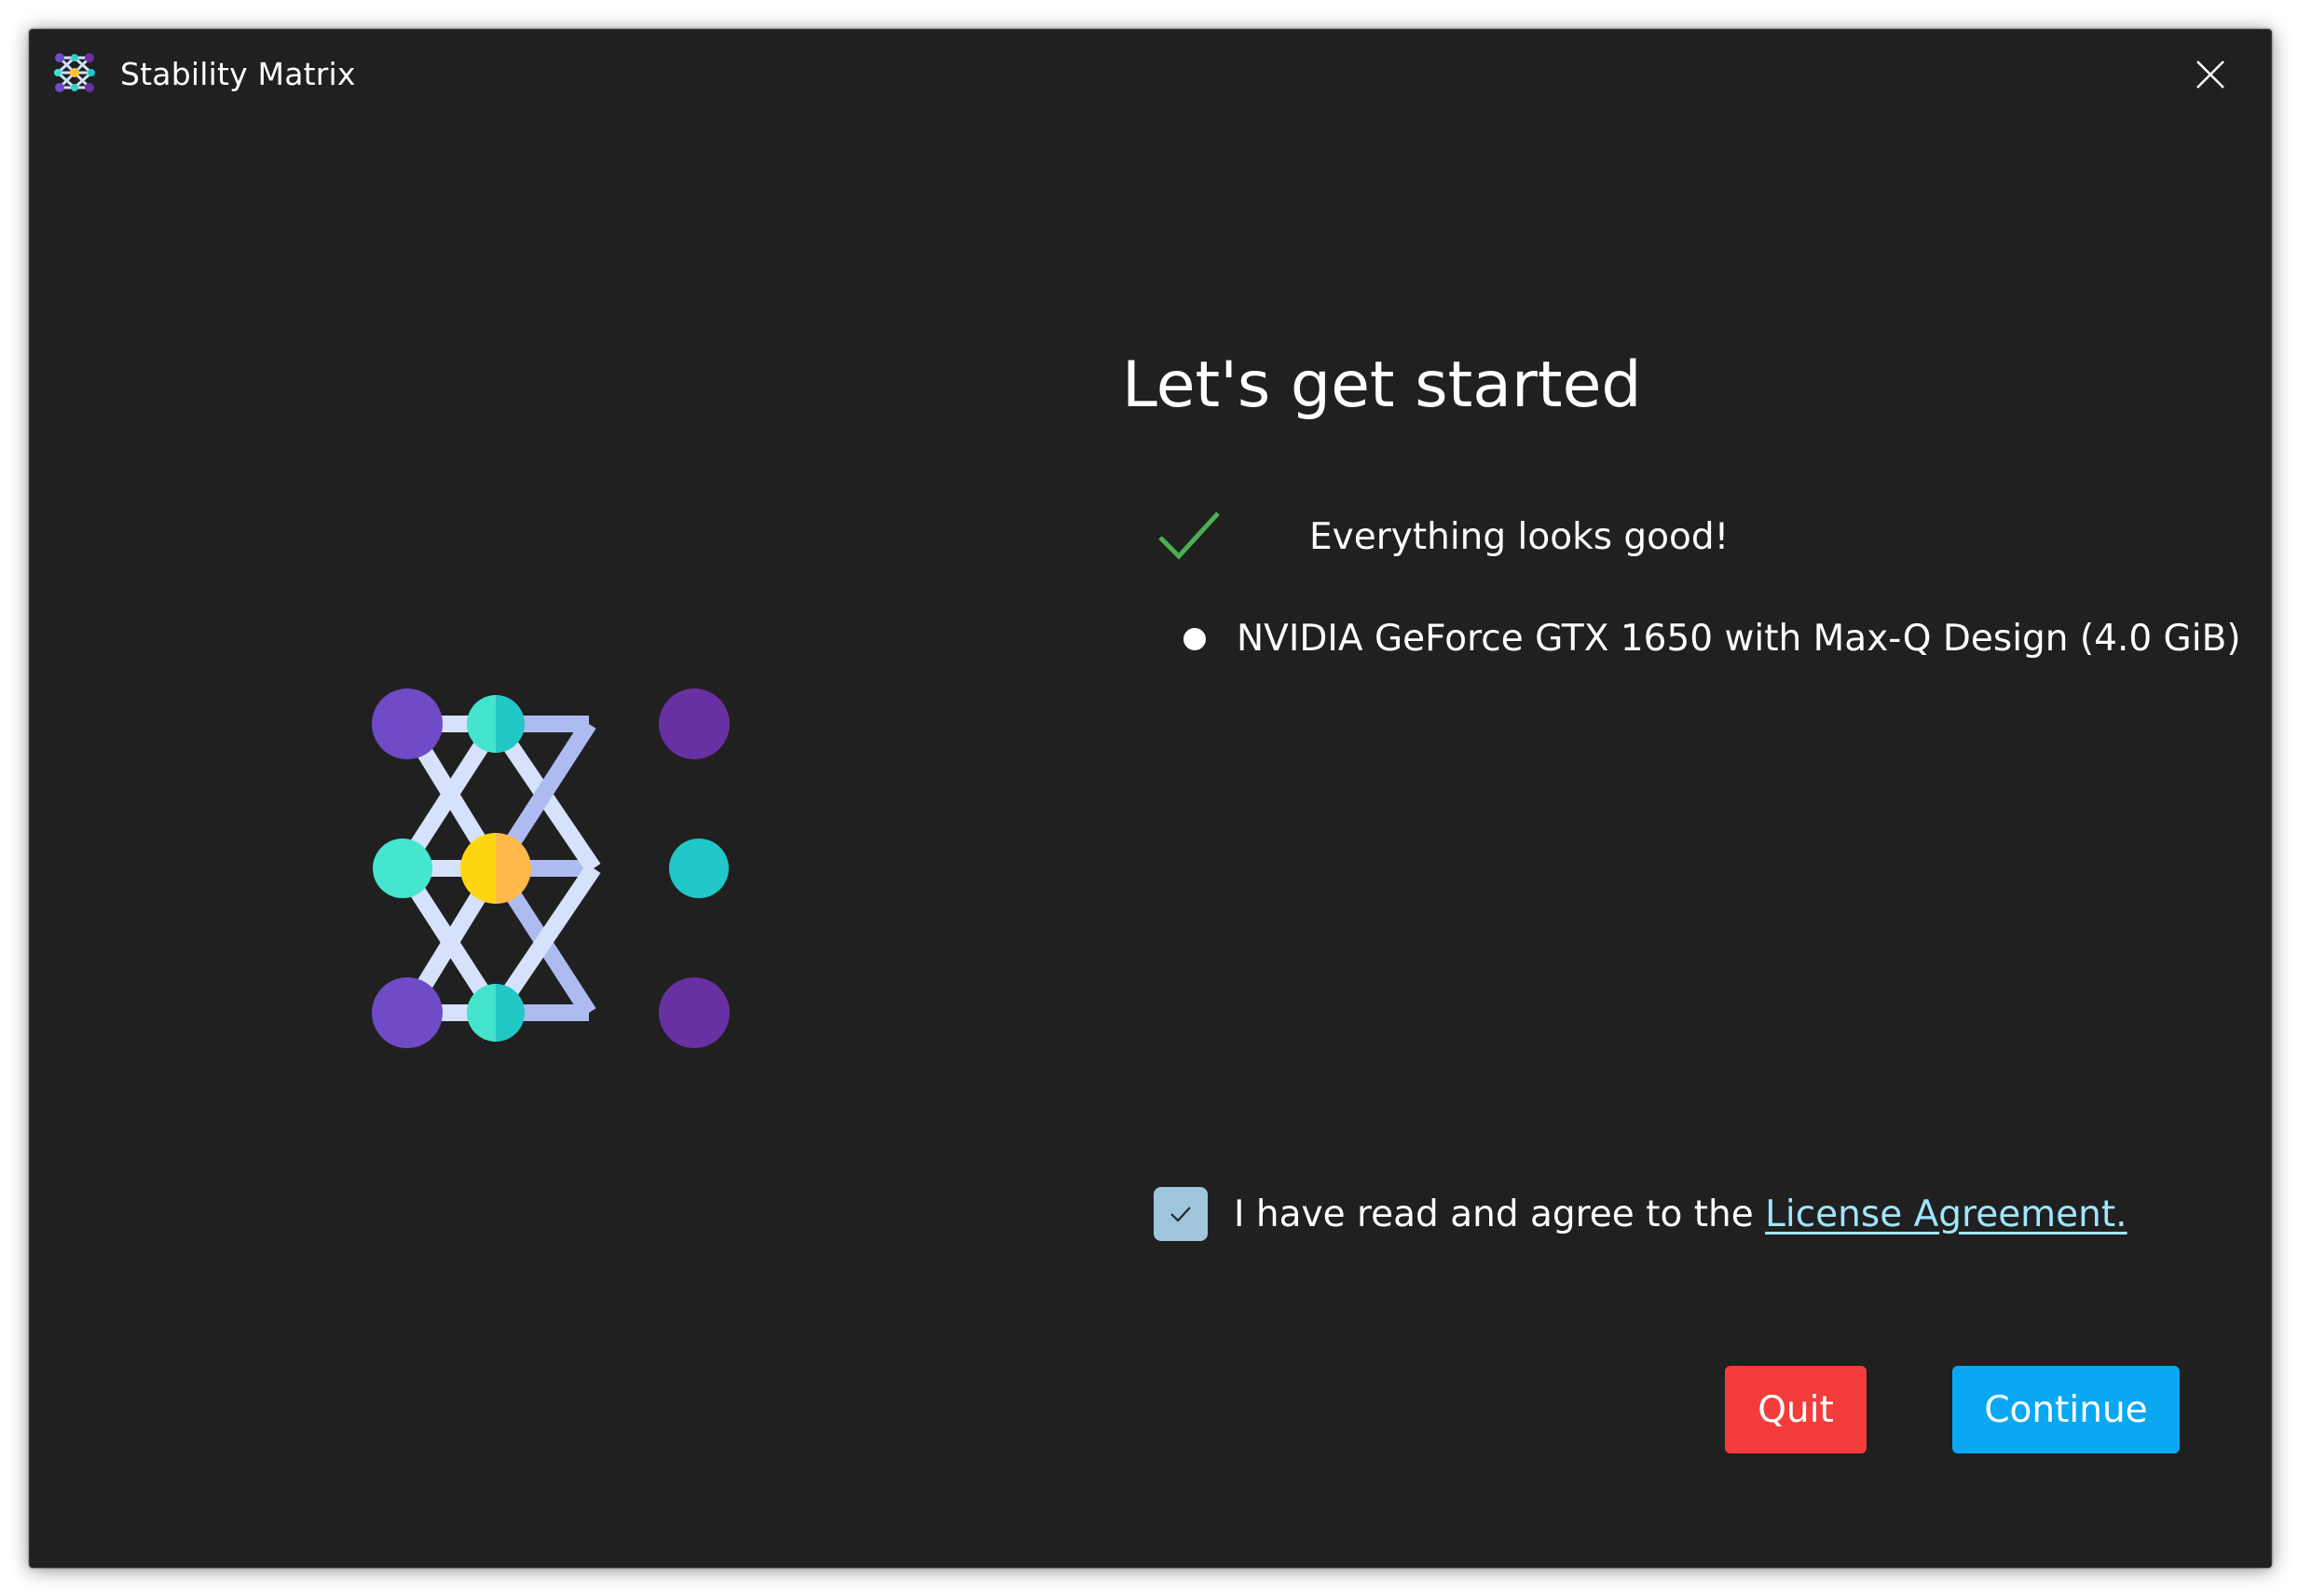  Describe the element at coordinates (1796, 1409) in the screenshot. I see `quit-button: Quit` at that location.